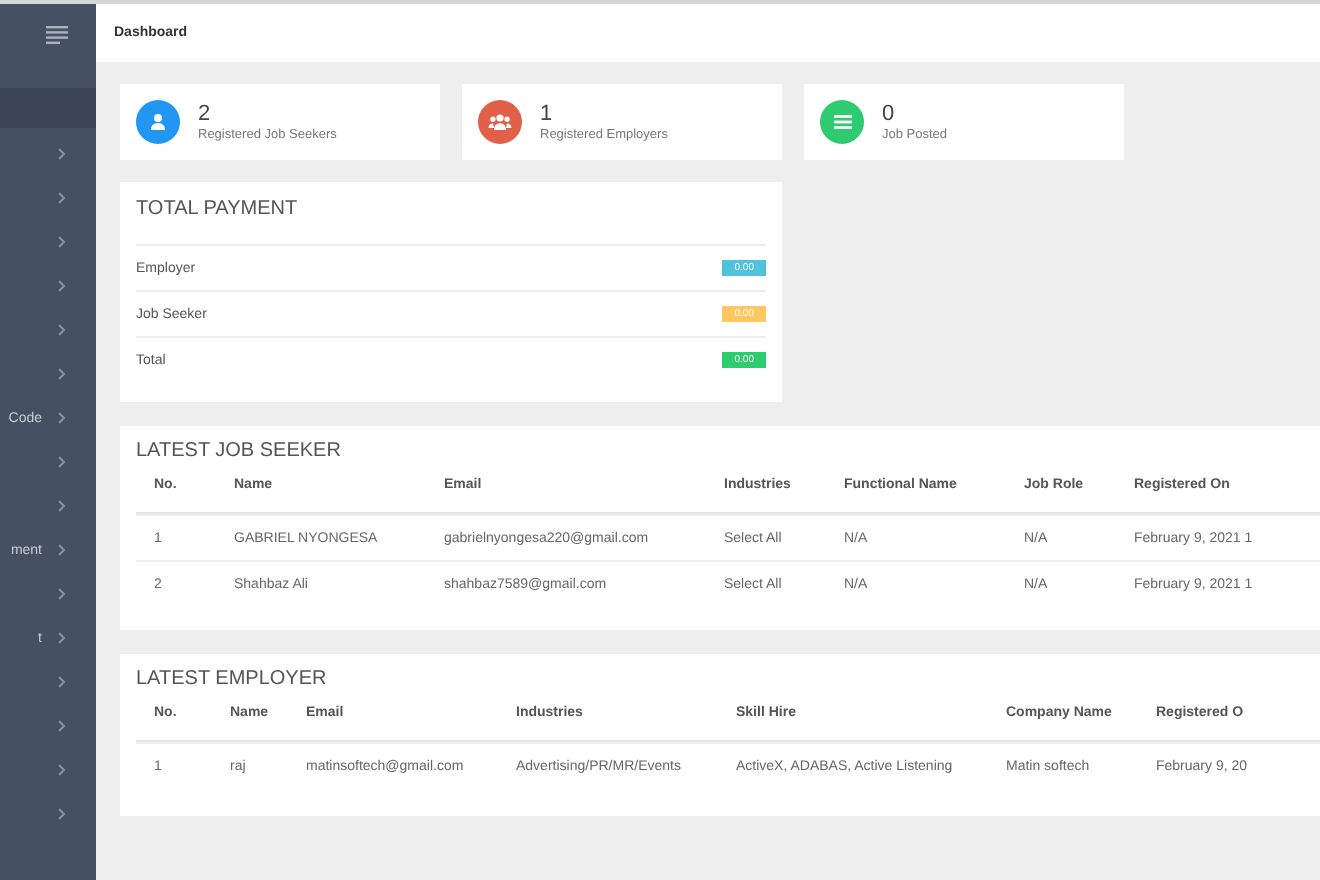  What do you see at coordinates (889, 113) in the screenshot?
I see `stat-count: 0` at bounding box center [889, 113].